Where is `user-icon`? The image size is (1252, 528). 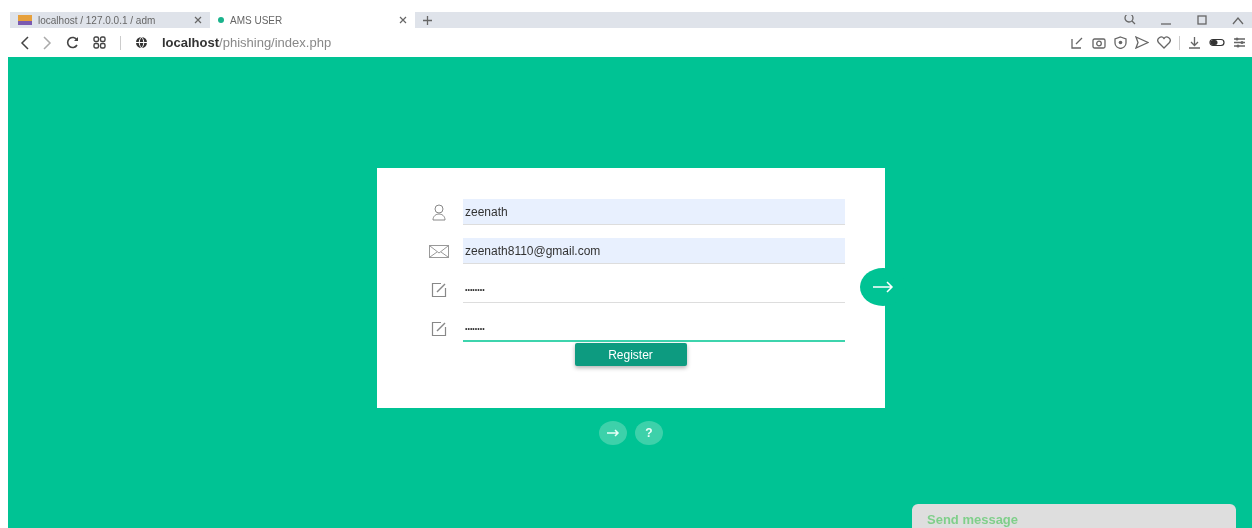
user-icon is located at coordinates (439, 212).